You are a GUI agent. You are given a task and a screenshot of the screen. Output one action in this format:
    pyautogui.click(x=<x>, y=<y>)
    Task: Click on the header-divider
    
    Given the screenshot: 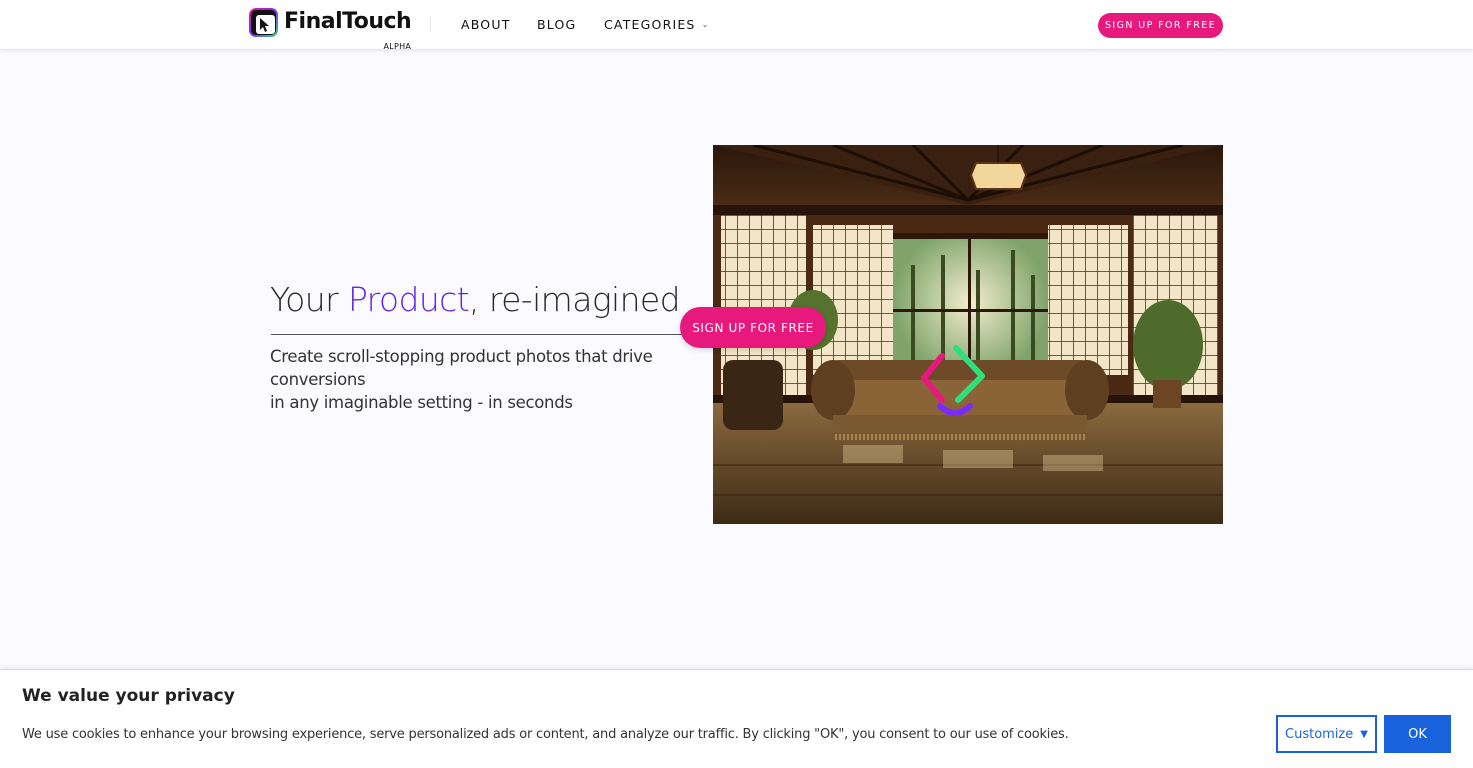 What is the action you would take?
    pyautogui.click(x=430, y=24)
    